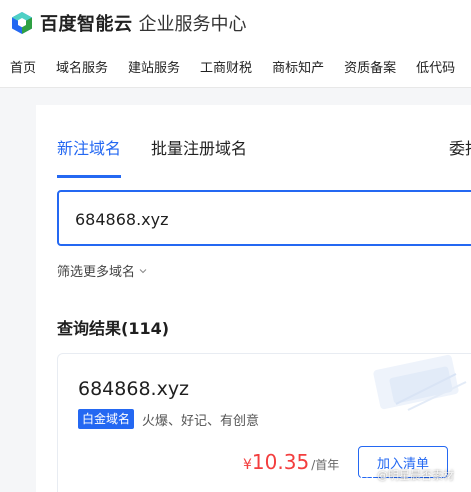 Image resolution: width=471 pixels, height=492 pixels. What do you see at coordinates (226, 69) in the screenshot?
I see `nav-item-business-tax: 工商财税` at bounding box center [226, 69].